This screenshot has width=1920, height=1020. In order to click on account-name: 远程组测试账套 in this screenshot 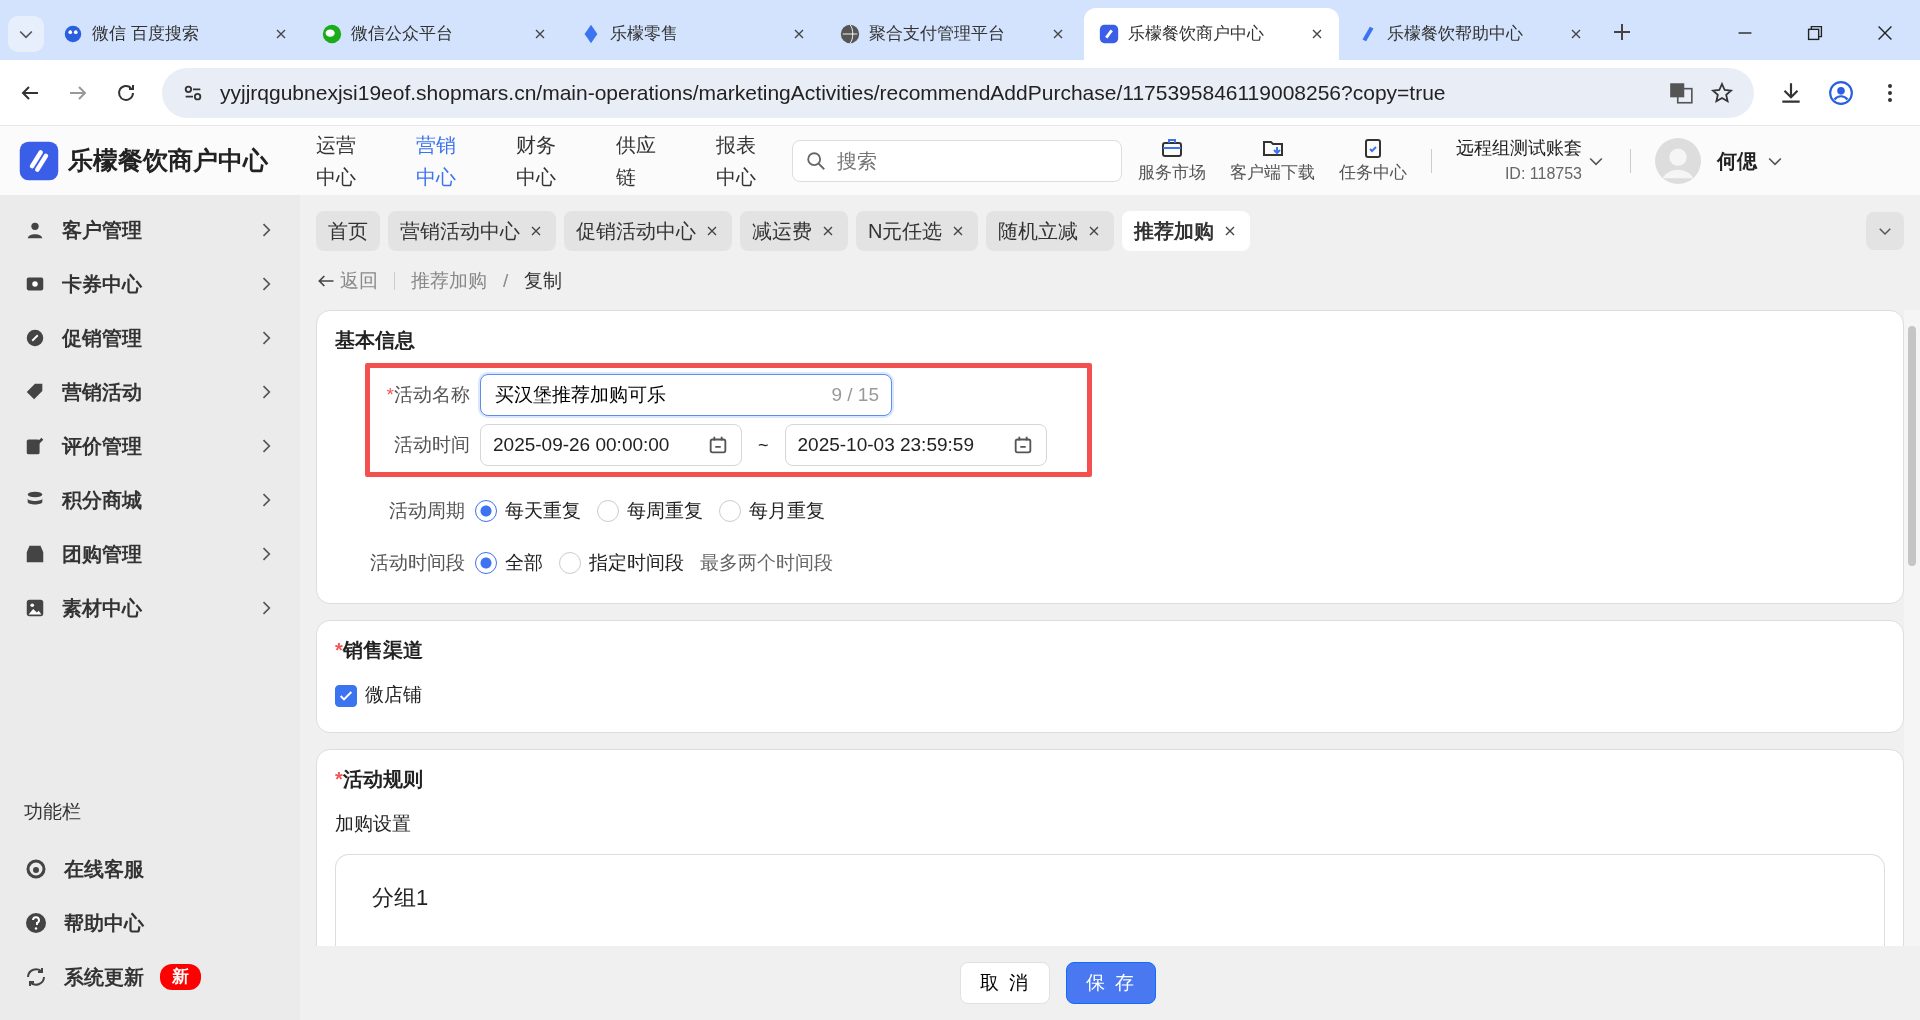, I will do `click(1519, 149)`.